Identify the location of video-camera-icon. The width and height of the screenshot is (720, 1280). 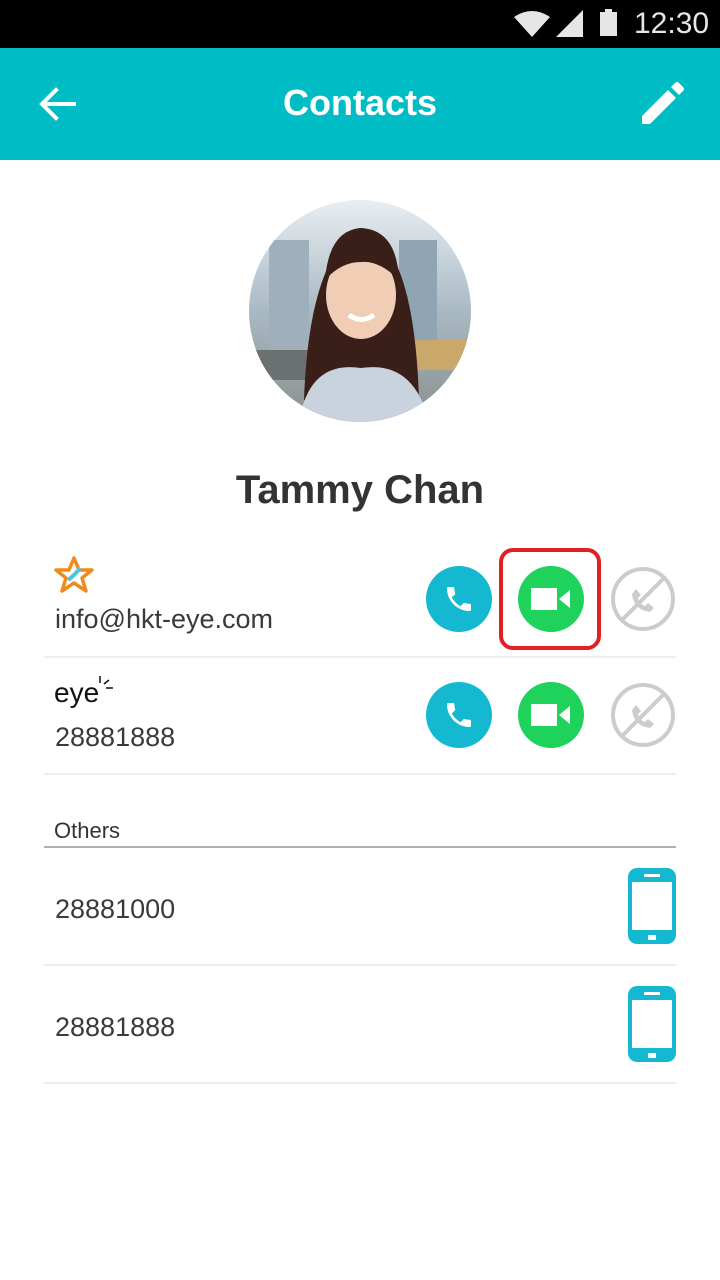
(550, 715).